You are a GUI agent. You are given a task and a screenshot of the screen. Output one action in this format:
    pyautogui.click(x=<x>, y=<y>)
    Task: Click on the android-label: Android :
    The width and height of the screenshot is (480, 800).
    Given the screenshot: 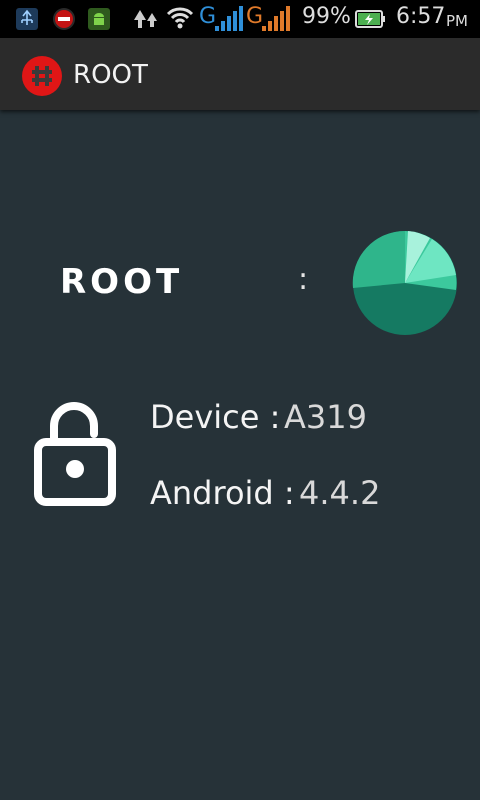 What is the action you would take?
    pyautogui.click(x=222, y=493)
    